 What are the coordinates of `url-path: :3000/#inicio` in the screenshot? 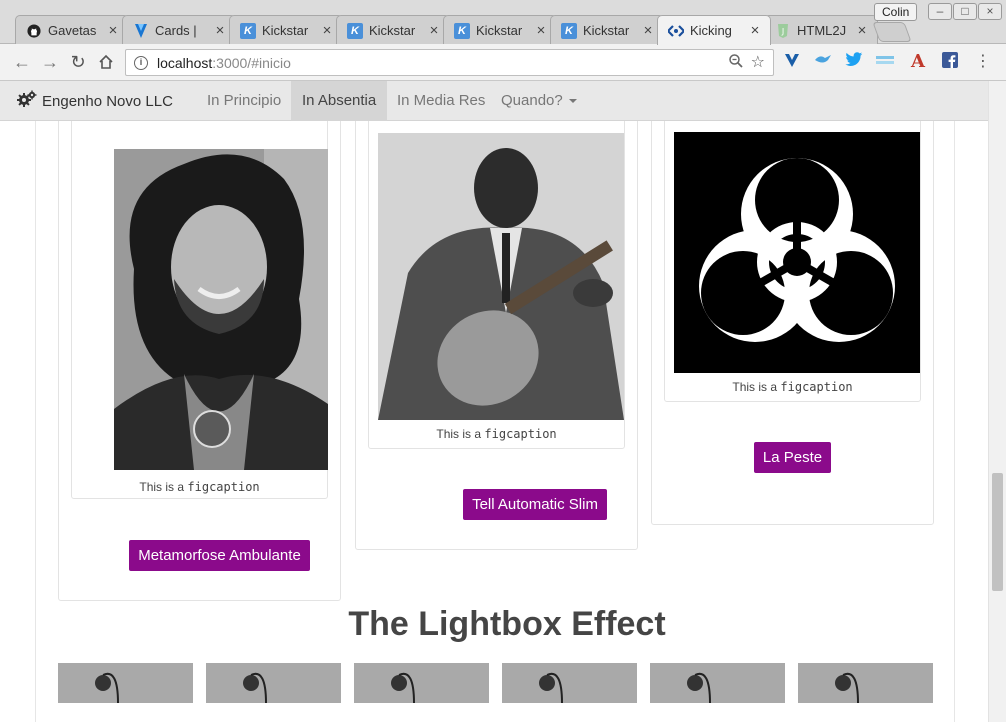 It's located at (251, 62).